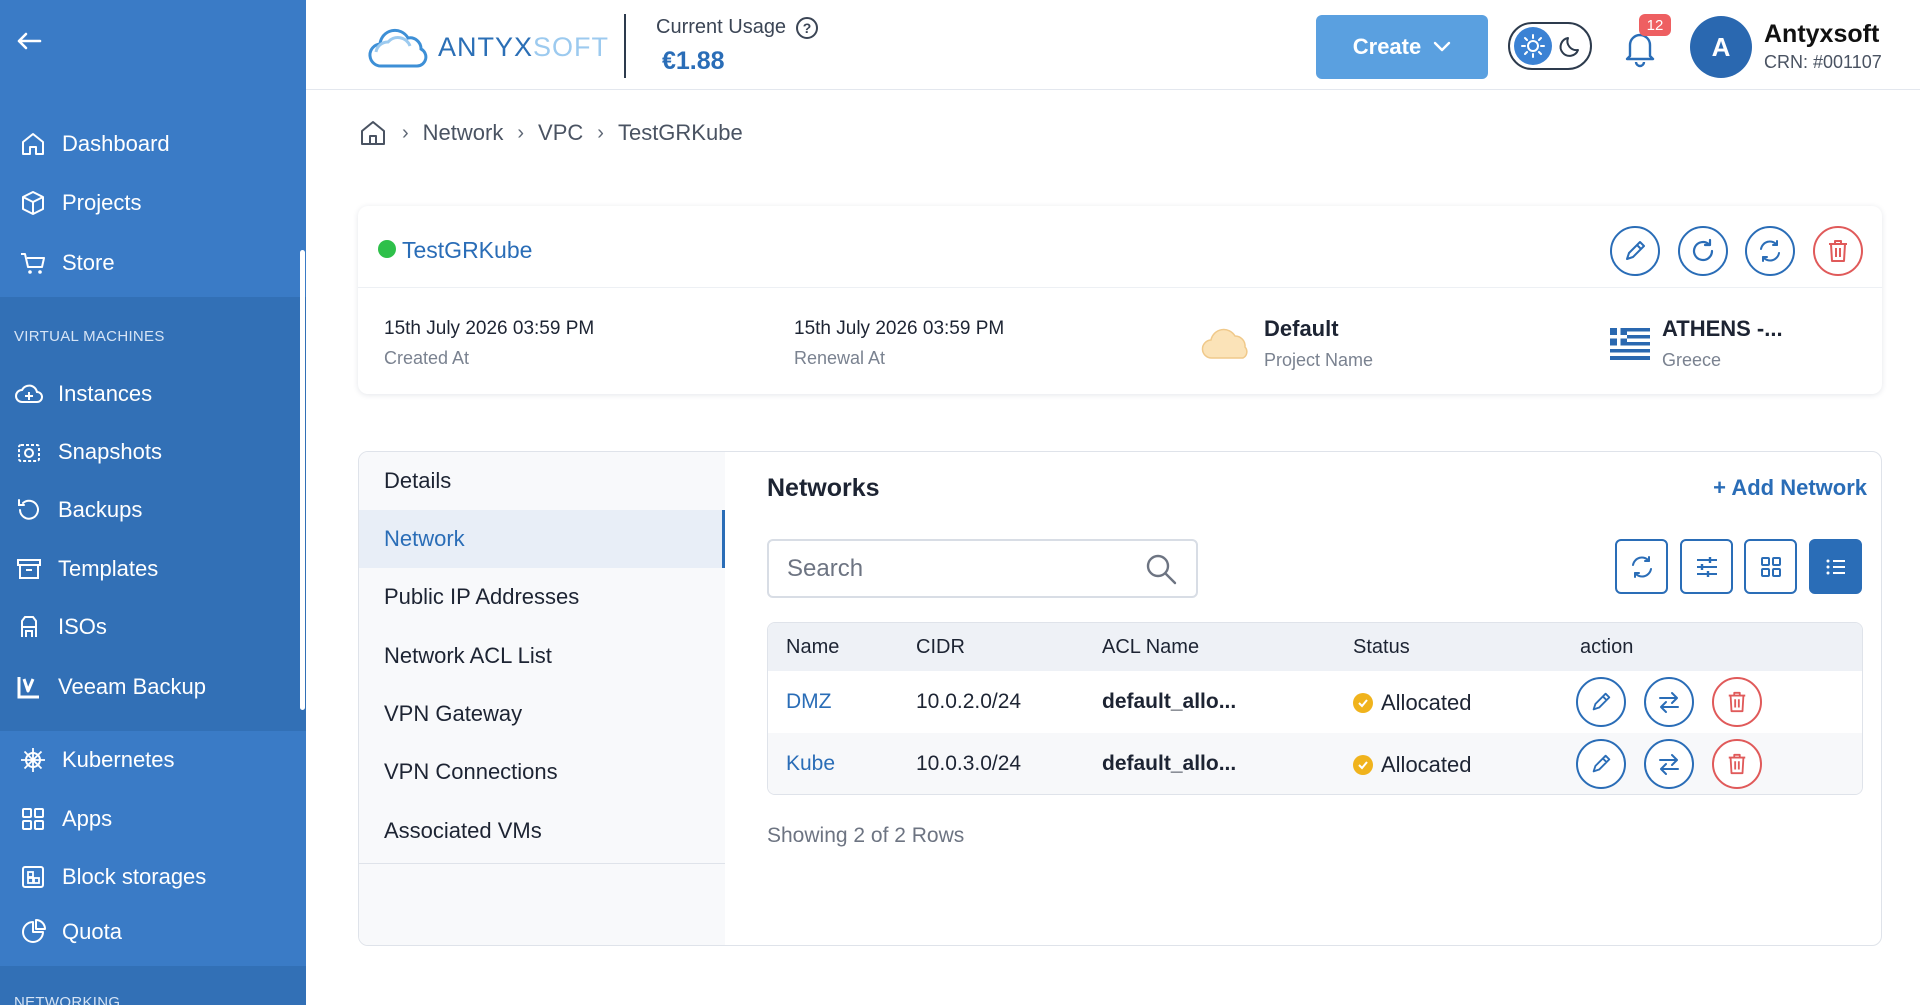  What do you see at coordinates (542, 539) in the screenshot?
I see `subnav-network: Network` at bounding box center [542, 539].